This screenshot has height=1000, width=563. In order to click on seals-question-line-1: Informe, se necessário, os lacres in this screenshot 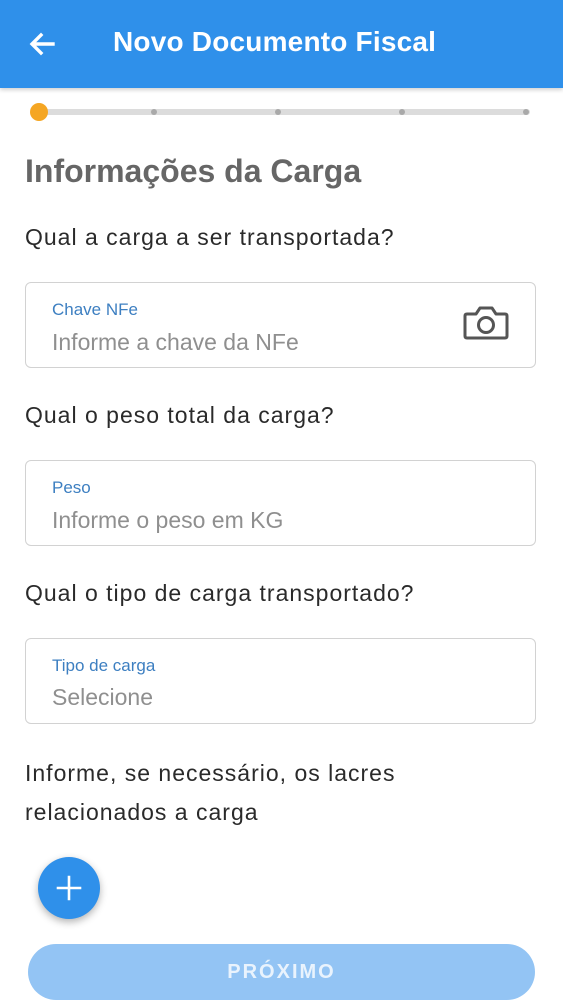, I will do `click(210, 773)`.